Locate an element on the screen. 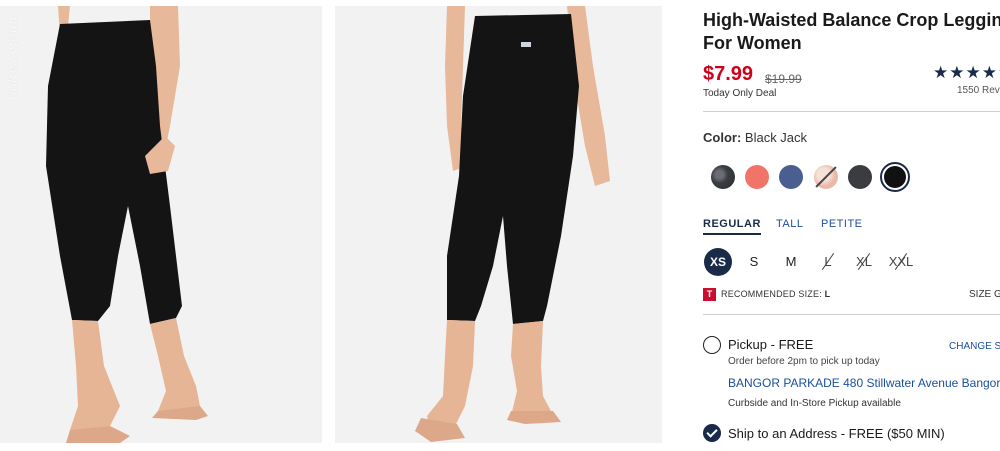 Image resolution: width=1000 pixels, height=451 pixels. size-guide-link: SIZE GU is located at coordinates (984, 294).